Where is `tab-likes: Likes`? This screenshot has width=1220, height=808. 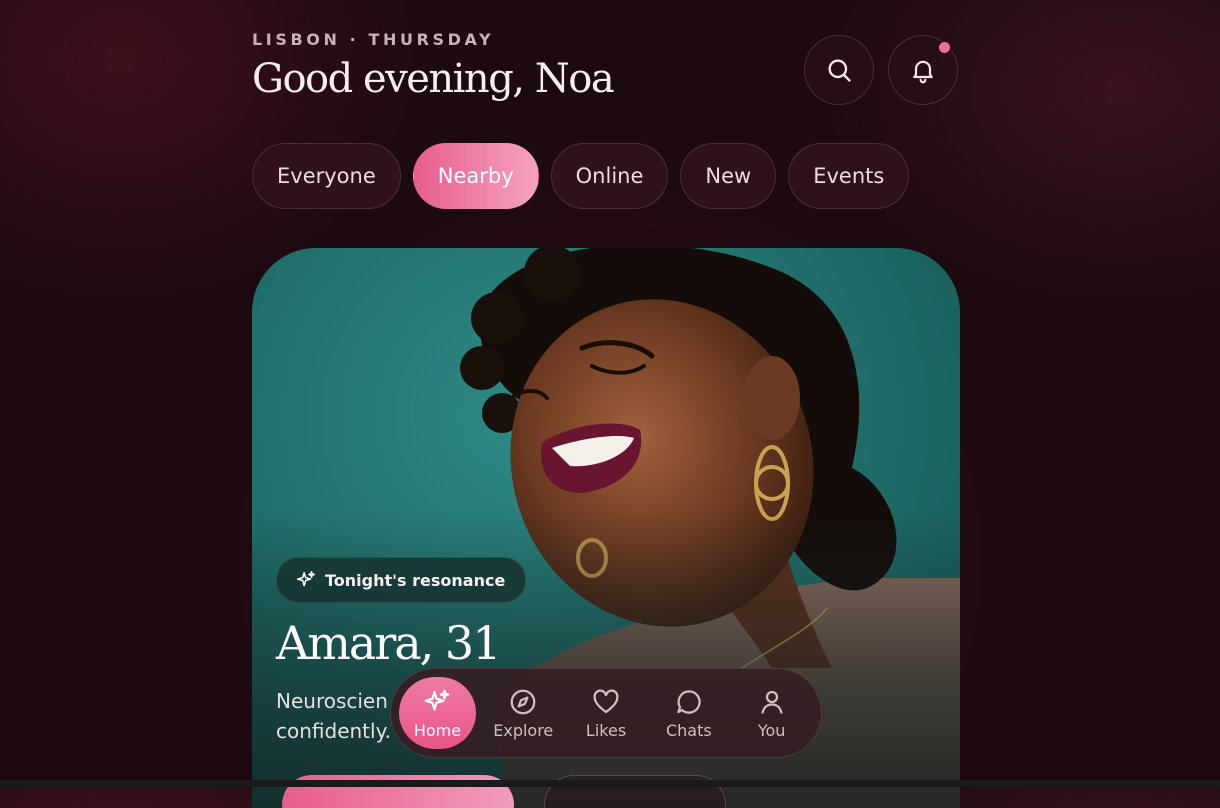
tab-likes: Likes is located at coordinates (606, 713).